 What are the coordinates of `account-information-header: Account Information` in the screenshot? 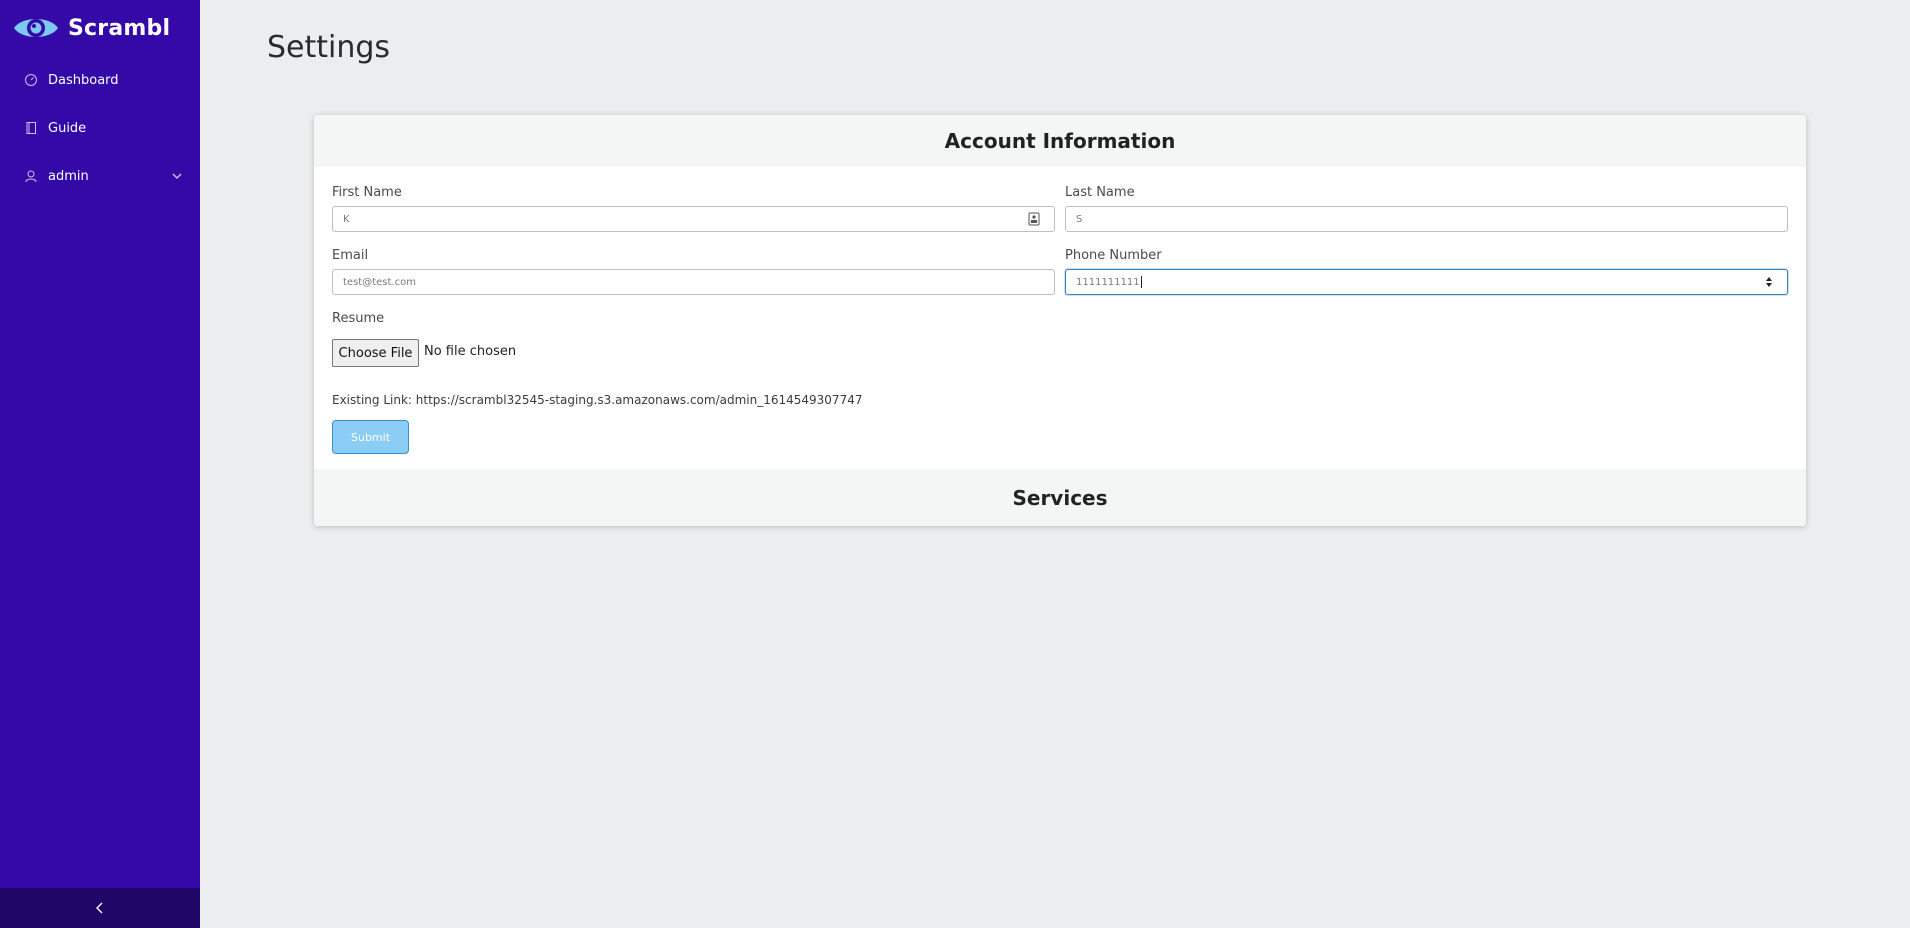 It's located at (1060, 141).